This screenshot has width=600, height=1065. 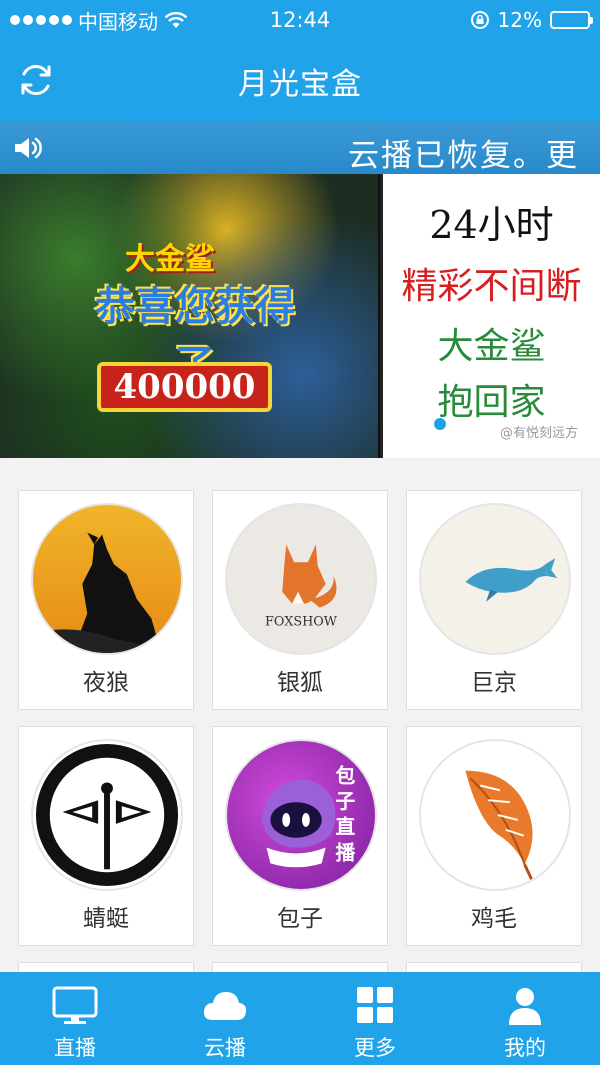 What do you see at coordinates (107, 815) in the screenshot?
I see `dragonfly-logo-icon` at bounding box center [107, 815].